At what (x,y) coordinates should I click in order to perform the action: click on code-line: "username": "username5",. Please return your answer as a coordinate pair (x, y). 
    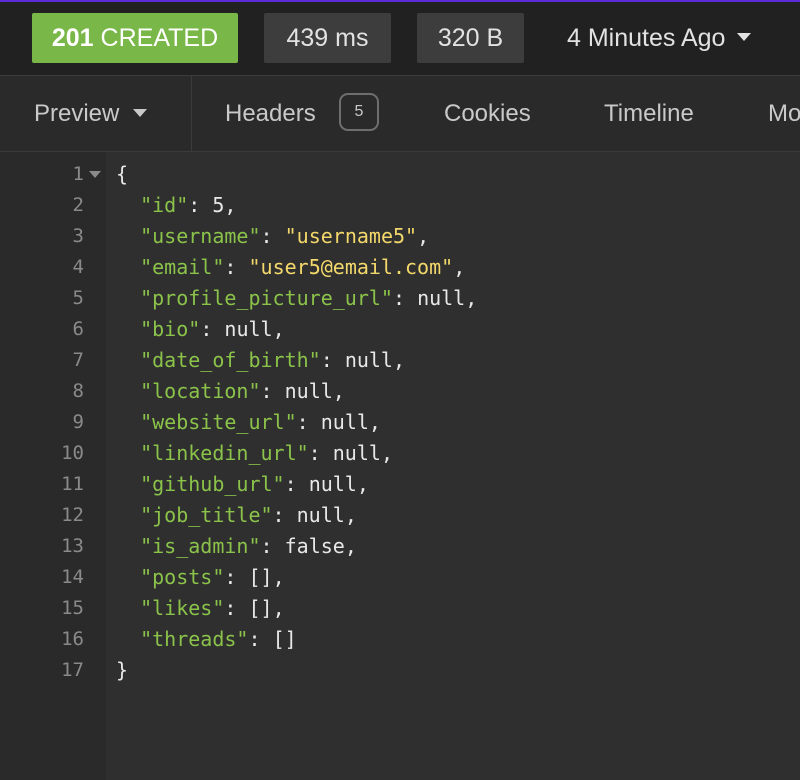
    Looking at the image, I should click on (272, 236).